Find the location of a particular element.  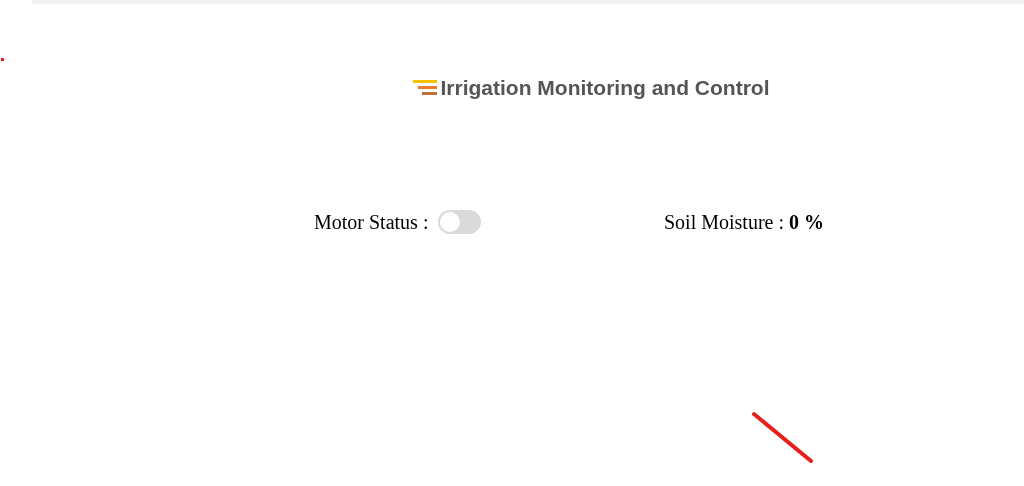

soil-moisture-label: Soil Moisture : is located at coordinates (724, 222).